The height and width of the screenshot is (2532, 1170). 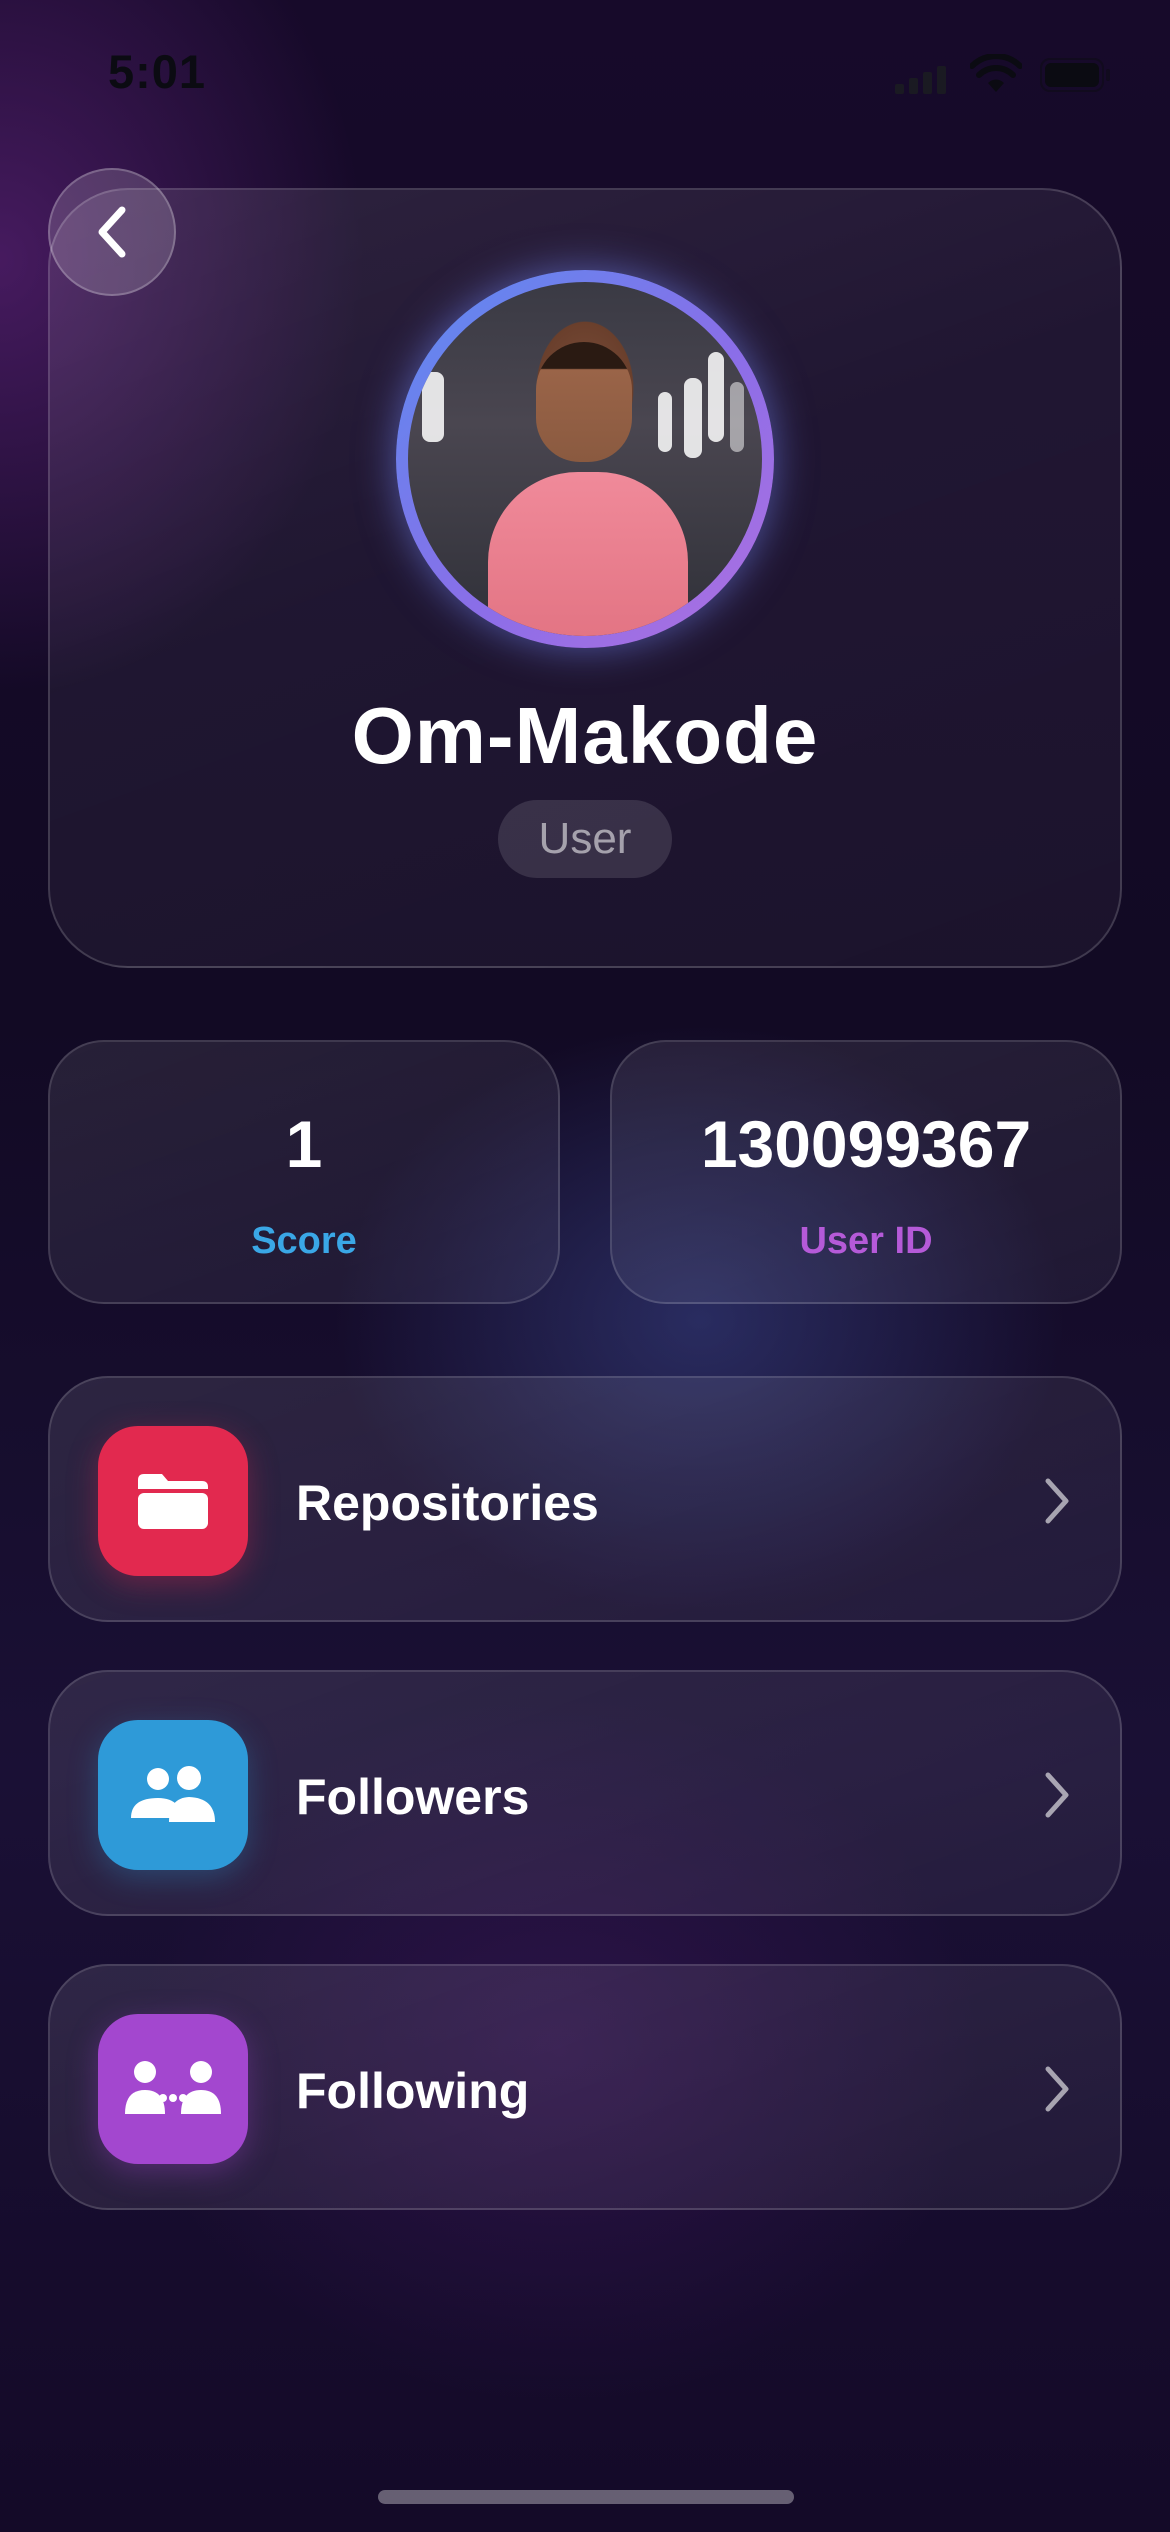 What do you see at coordinates (413, 1797) in the screenshot?
I see `followers-label: Followers` at bounding box center [413, 1797].